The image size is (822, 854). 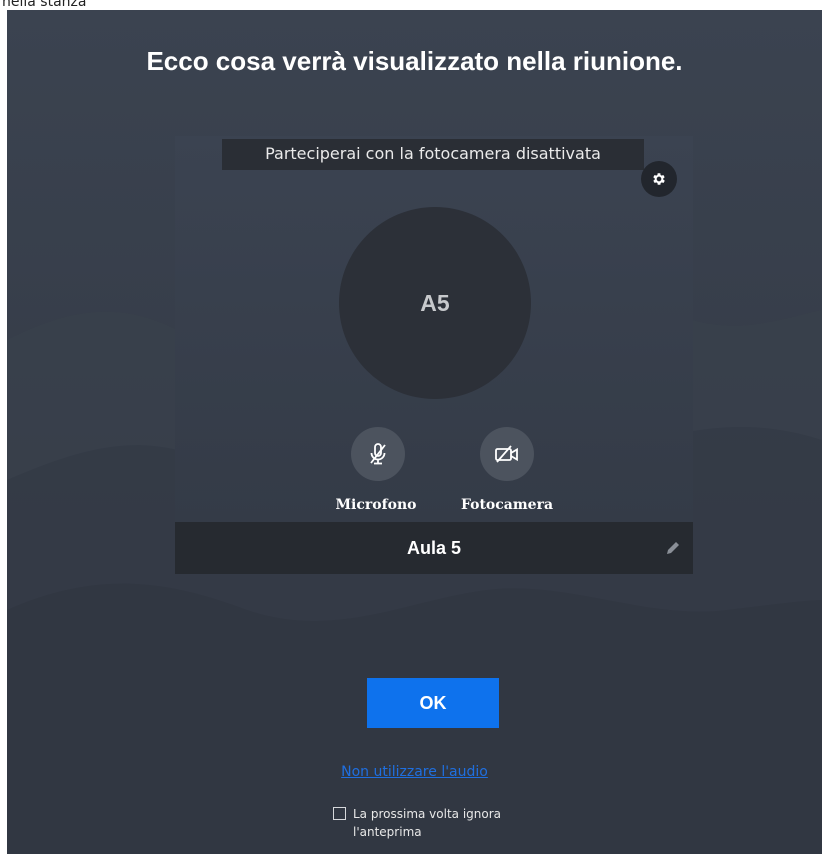 I want to click on window-title: nella stanza, so click(x=44, y=5).